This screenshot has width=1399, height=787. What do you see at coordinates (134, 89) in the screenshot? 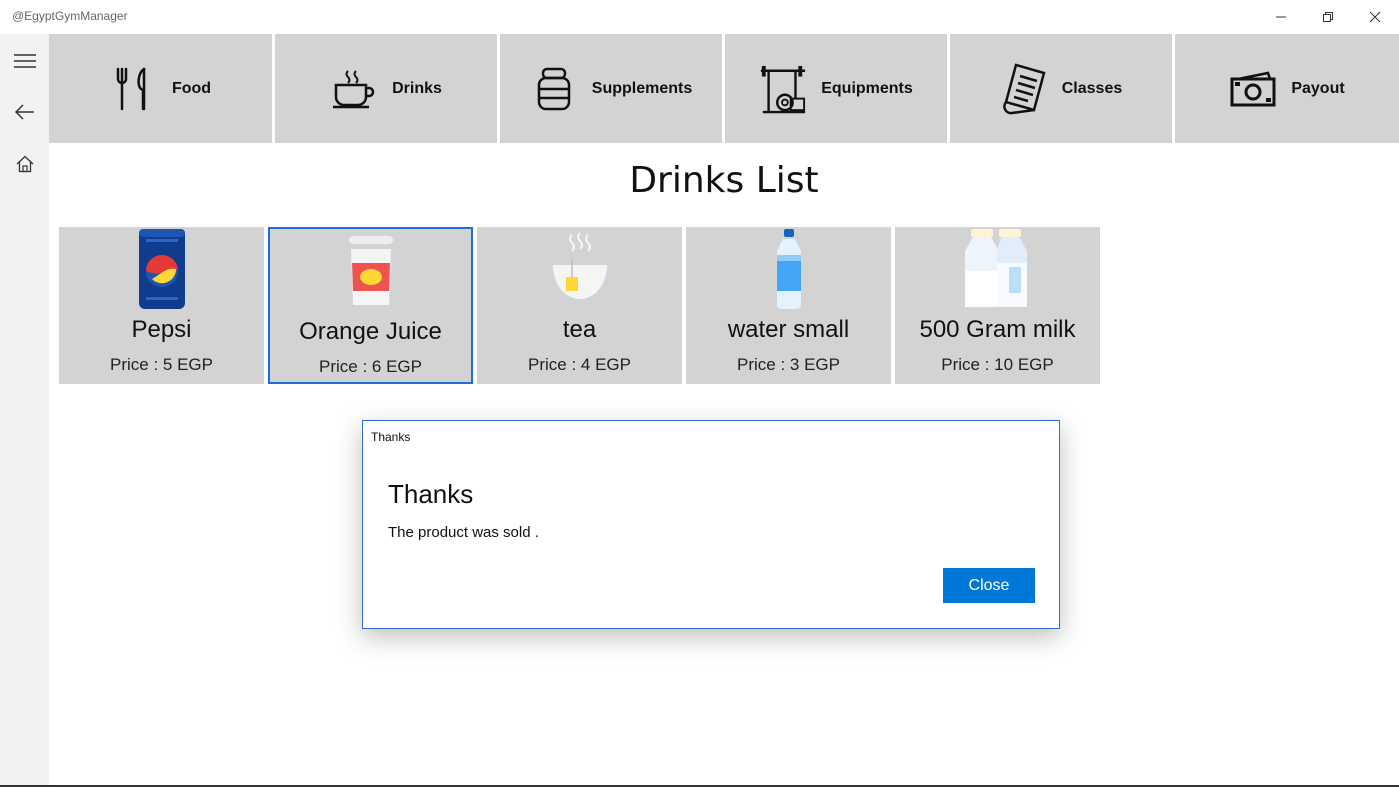
I see `fork-knife-icon` at bounding box center [134, 89].